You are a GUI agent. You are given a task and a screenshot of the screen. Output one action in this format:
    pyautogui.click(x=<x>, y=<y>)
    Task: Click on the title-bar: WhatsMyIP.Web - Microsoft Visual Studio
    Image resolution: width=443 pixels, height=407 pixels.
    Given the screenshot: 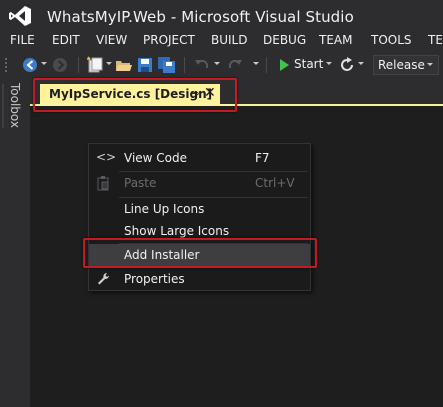 What is the action you would take?
    pyautogui.click(x=221, y=15)
    